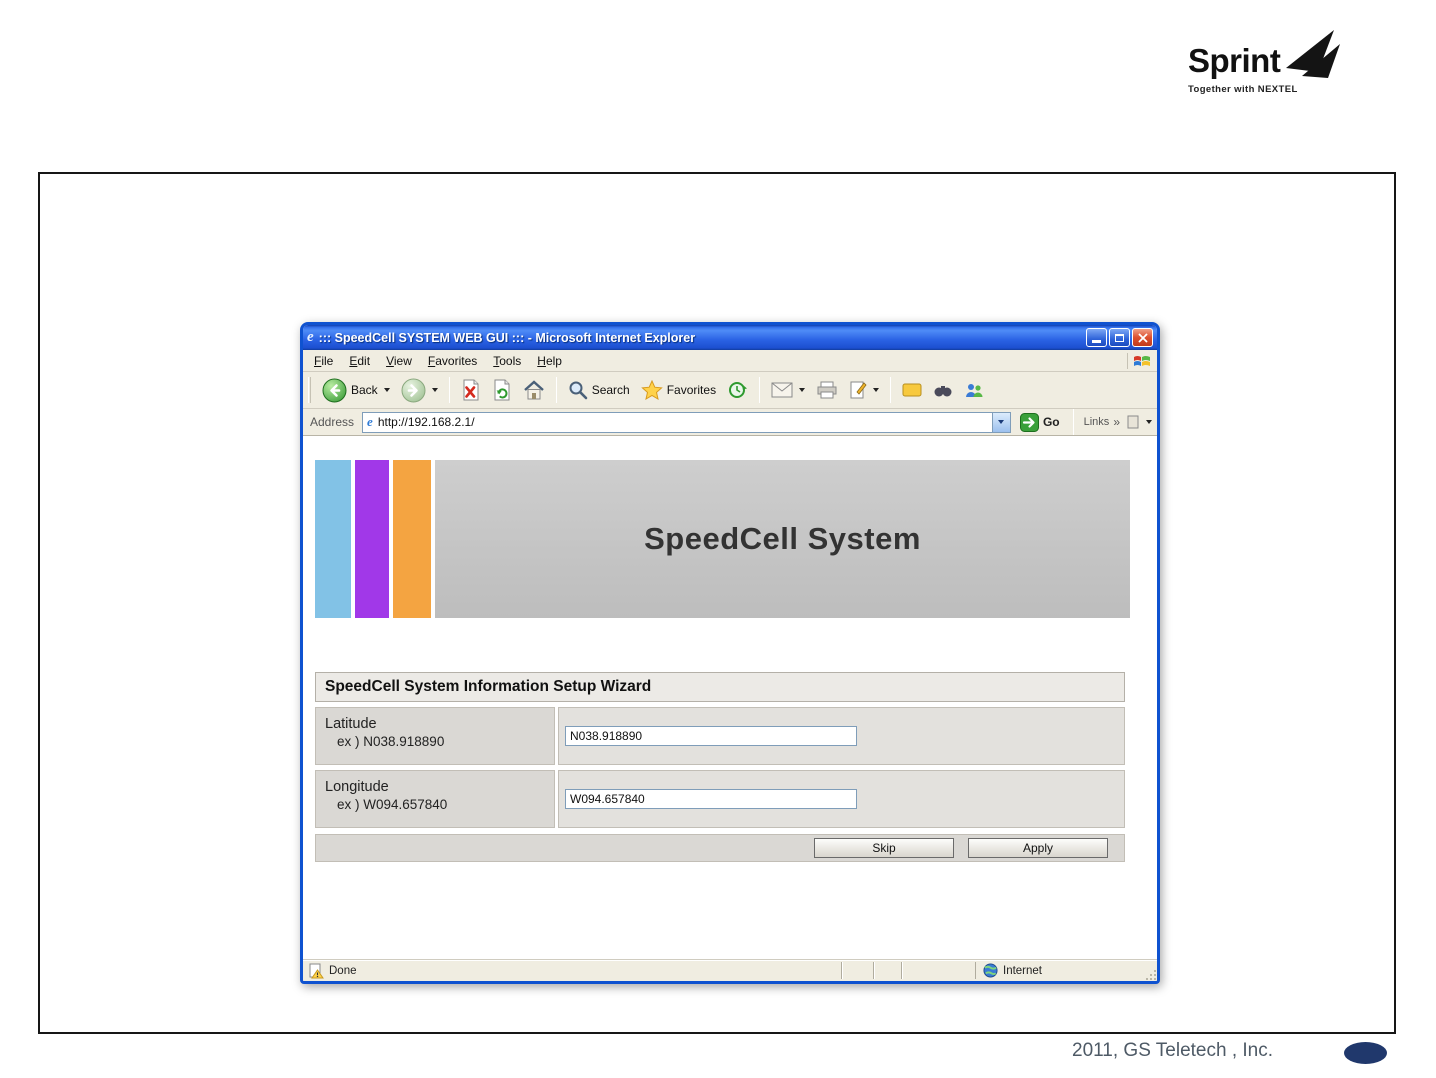  Describe the element at coordinates (1173, 1050) in the screenshot. I see `footer-credit: 2011, GS Teletech , Inc.` at that location.